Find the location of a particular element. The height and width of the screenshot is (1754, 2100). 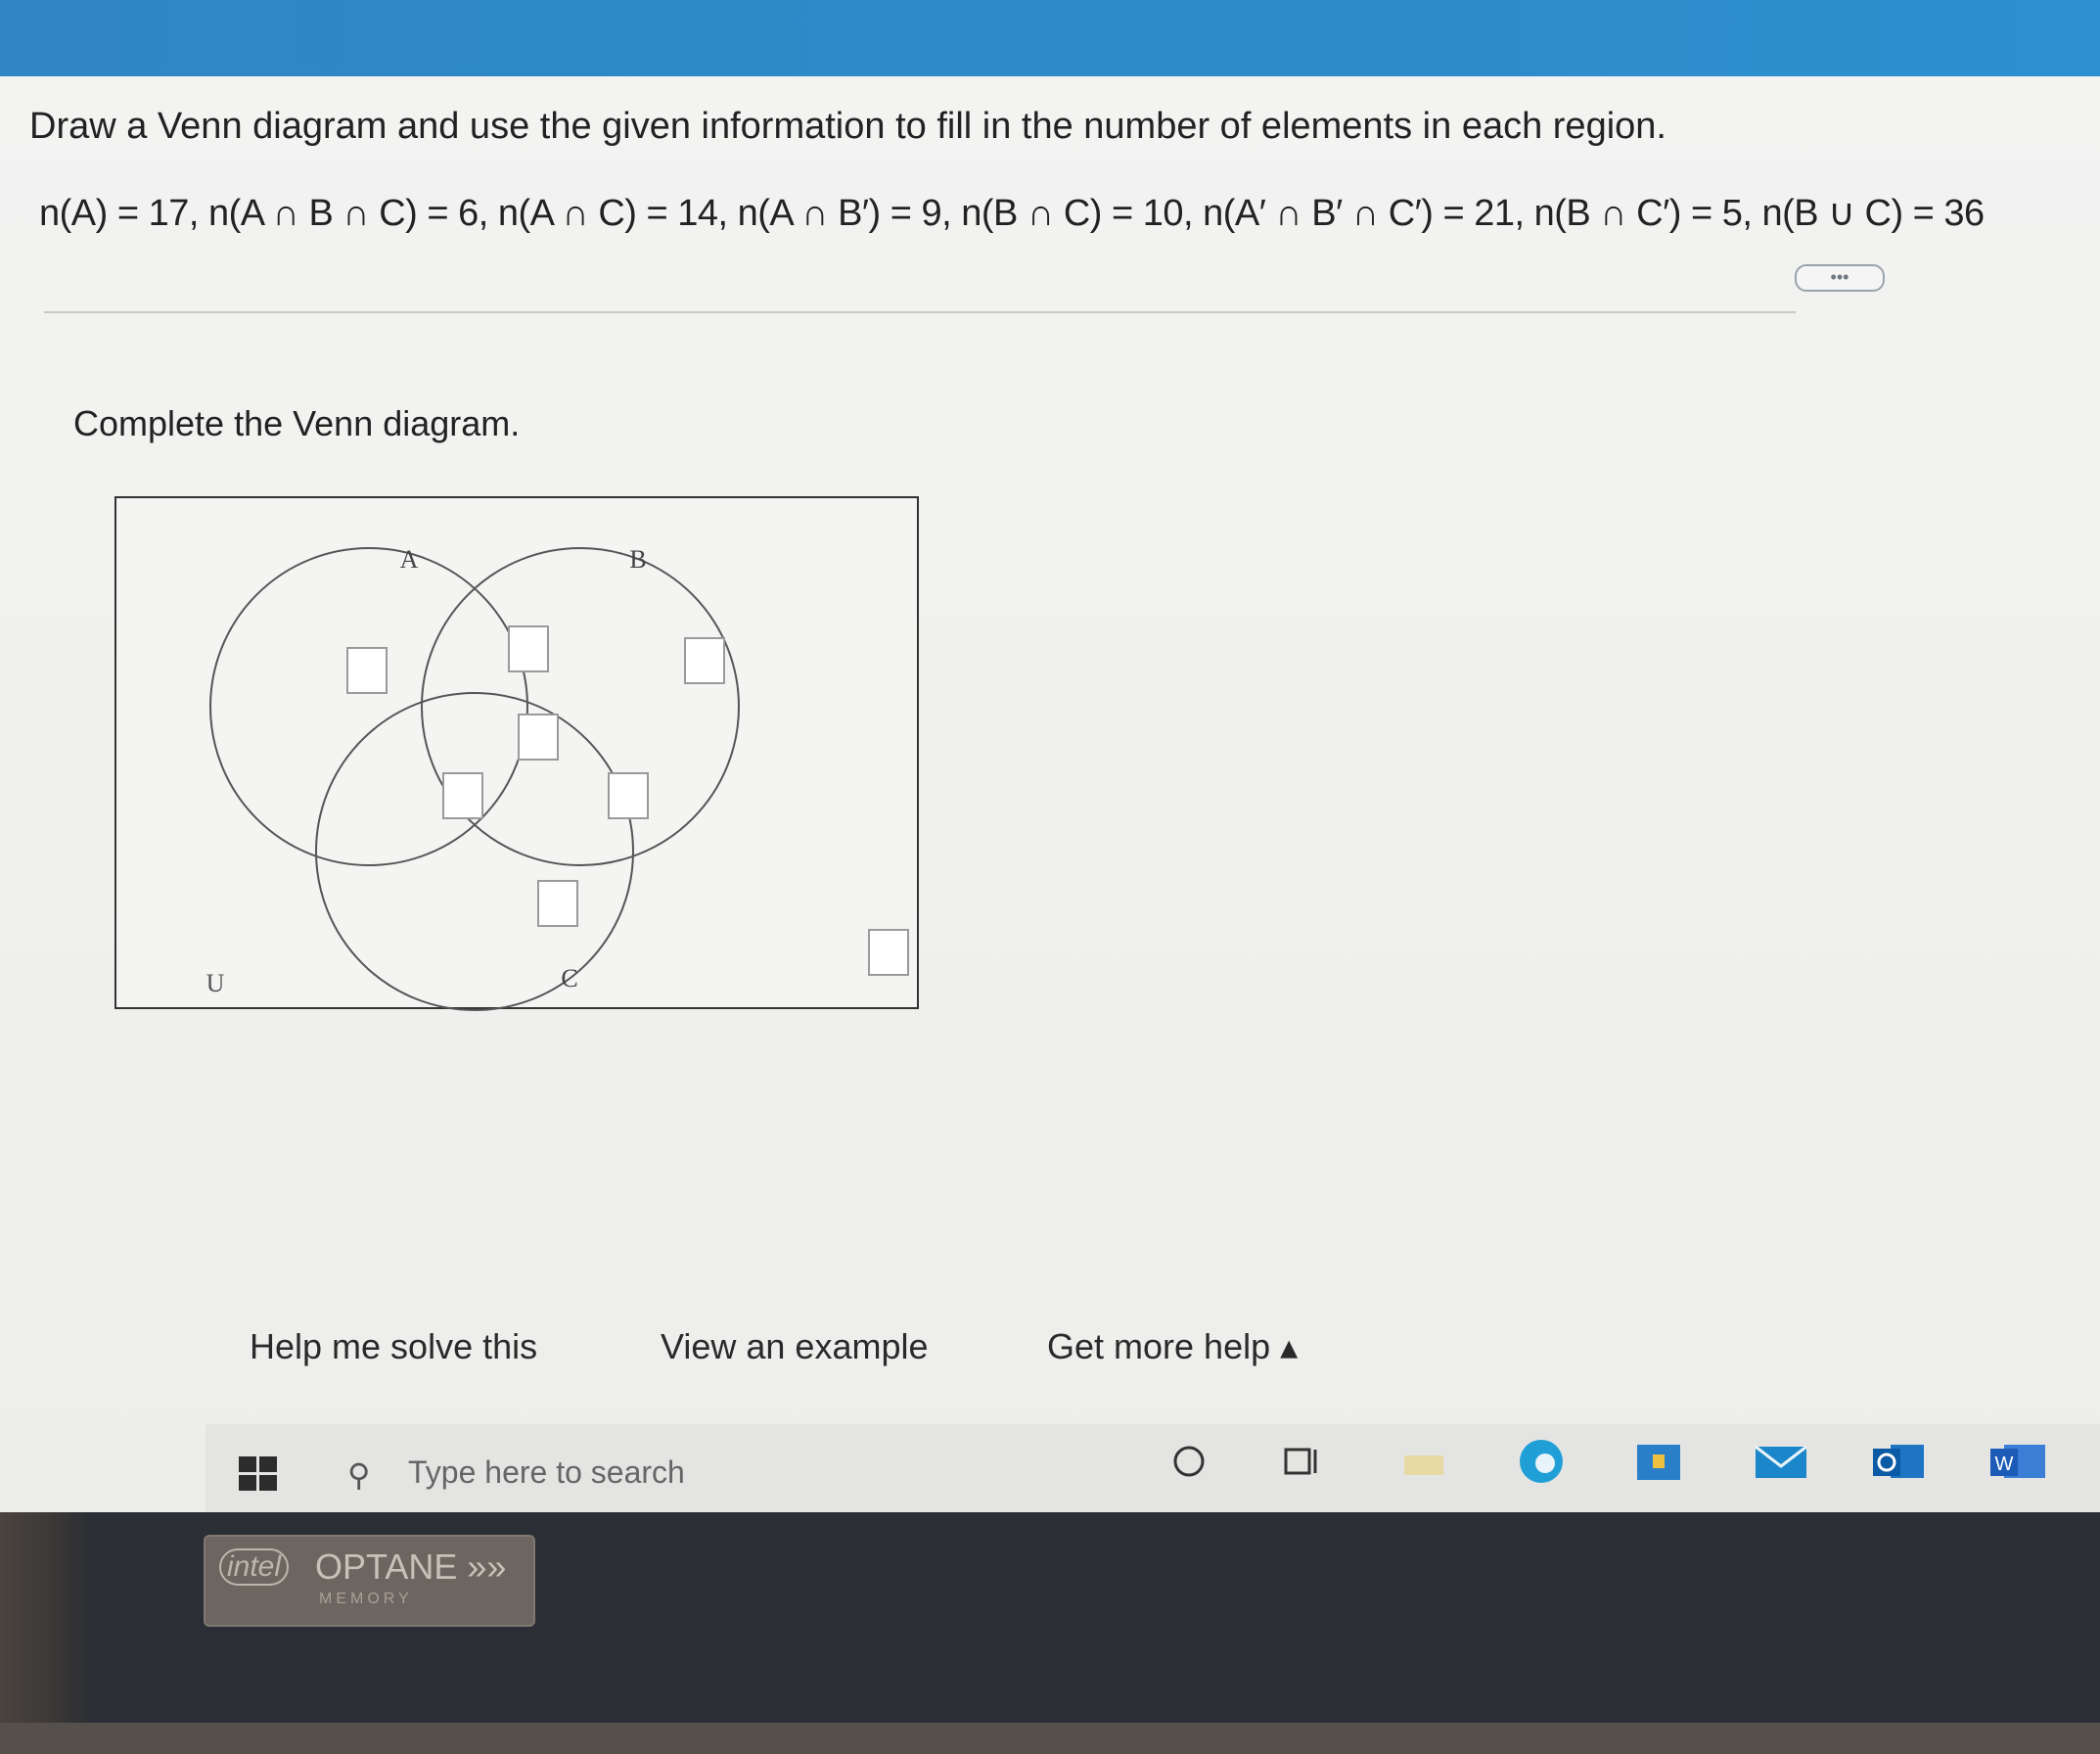

svg-text: W is located at coordinates (2004, 1465).